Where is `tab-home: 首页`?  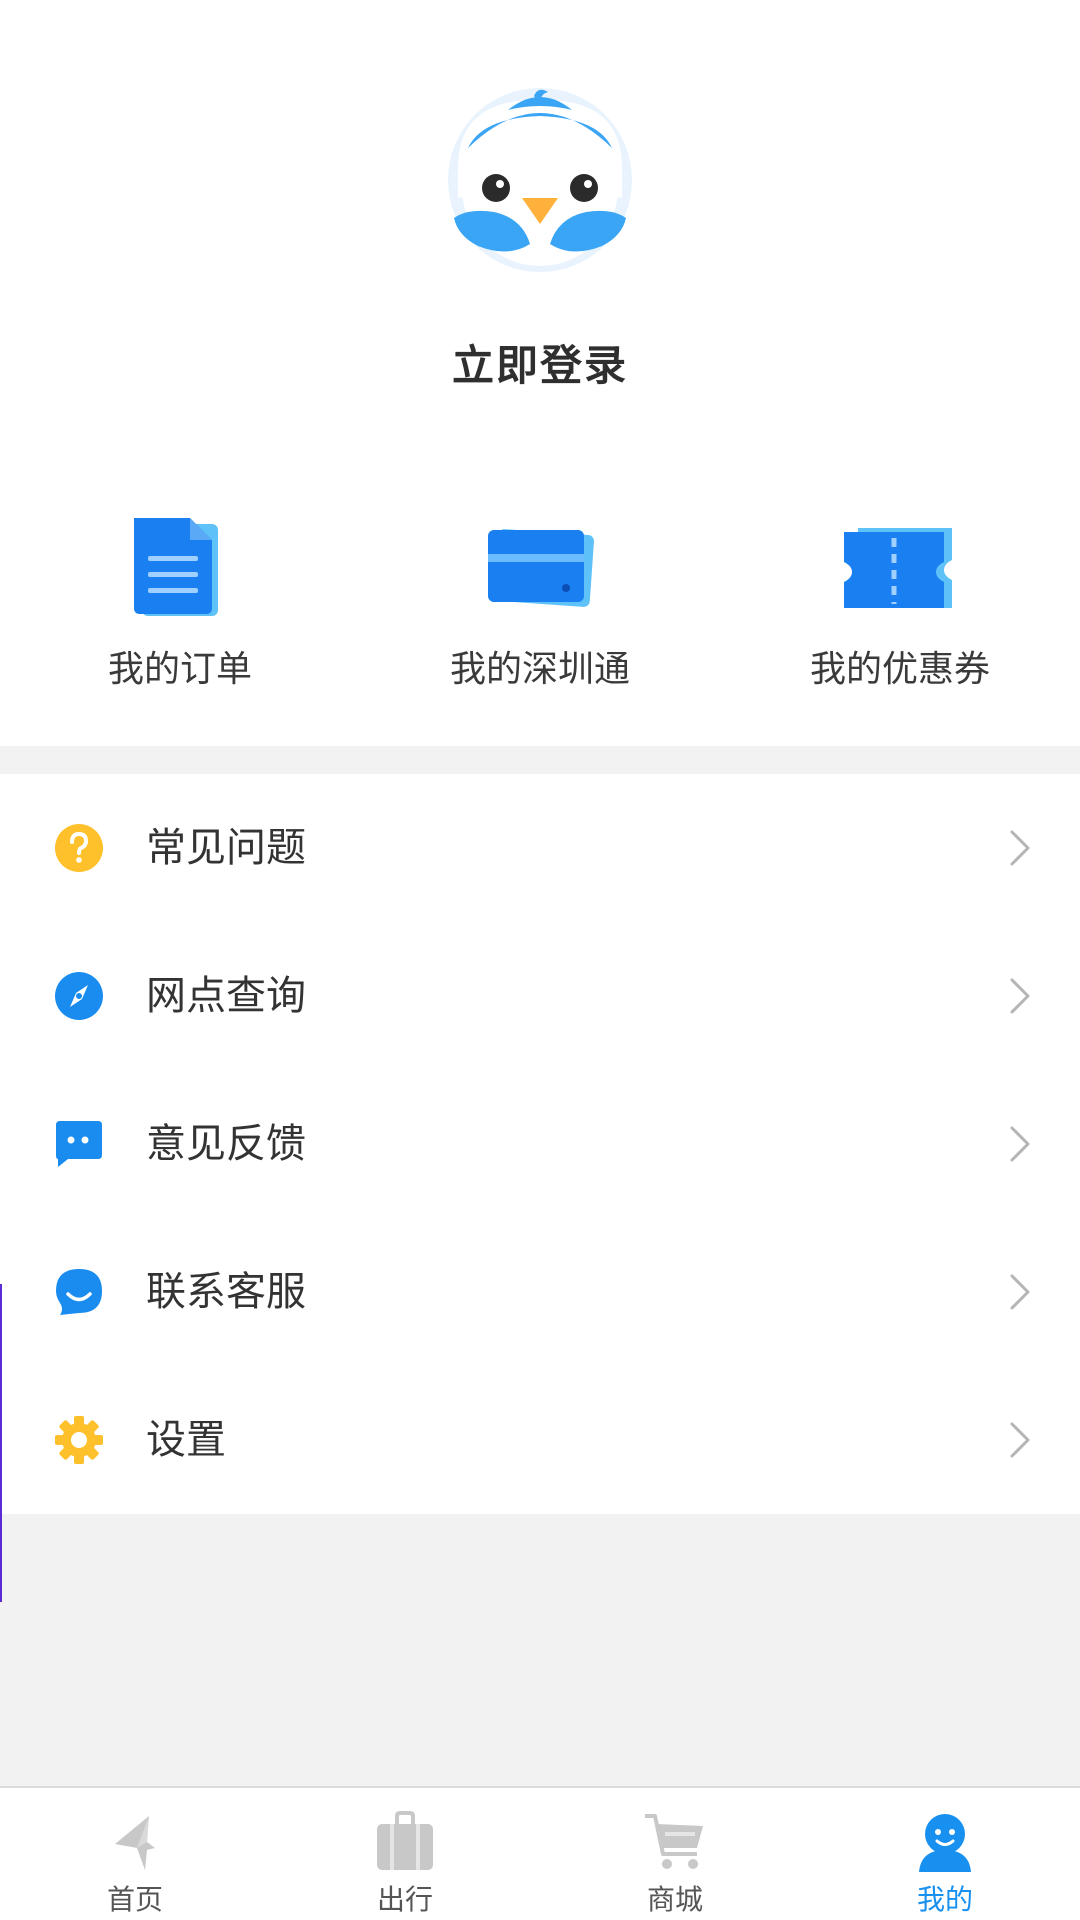
tab-home: 首页 is located at coordinates (135, 1854).